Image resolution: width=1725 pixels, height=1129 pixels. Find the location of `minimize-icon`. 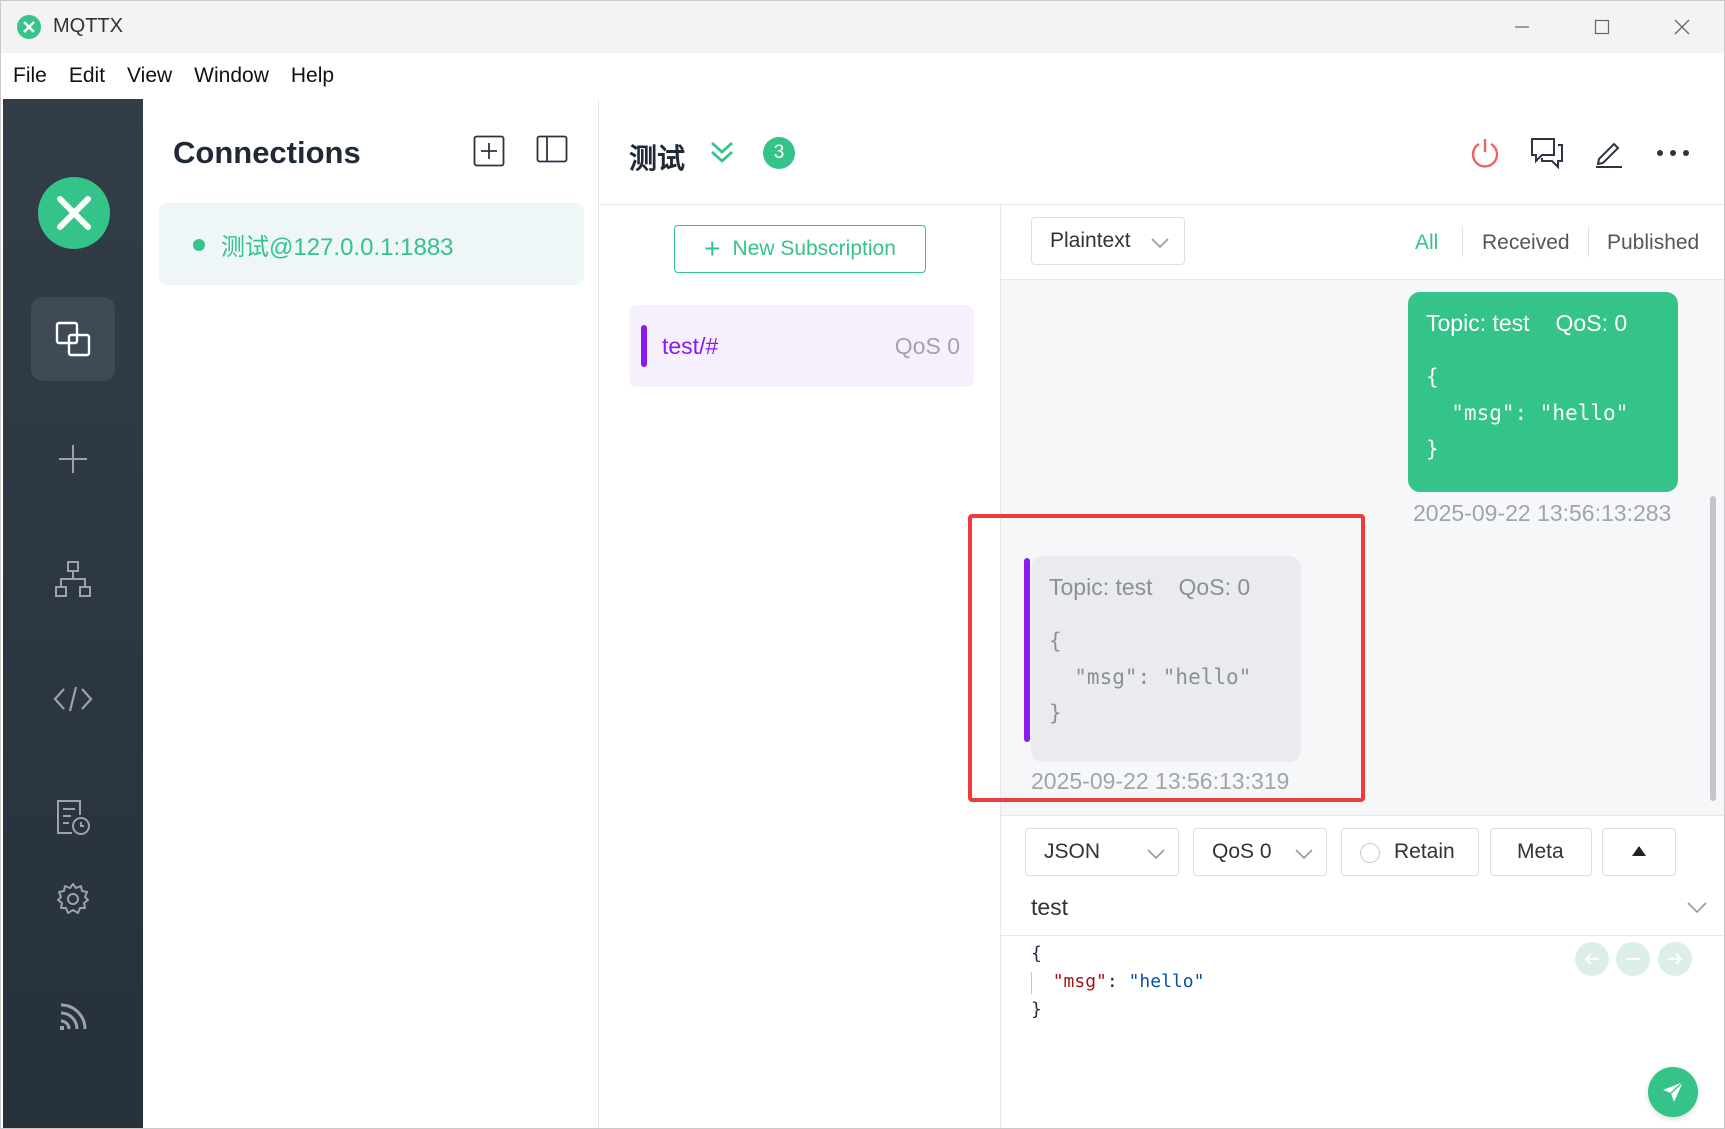

minimize-icon is located at coordinates (1522, 27).